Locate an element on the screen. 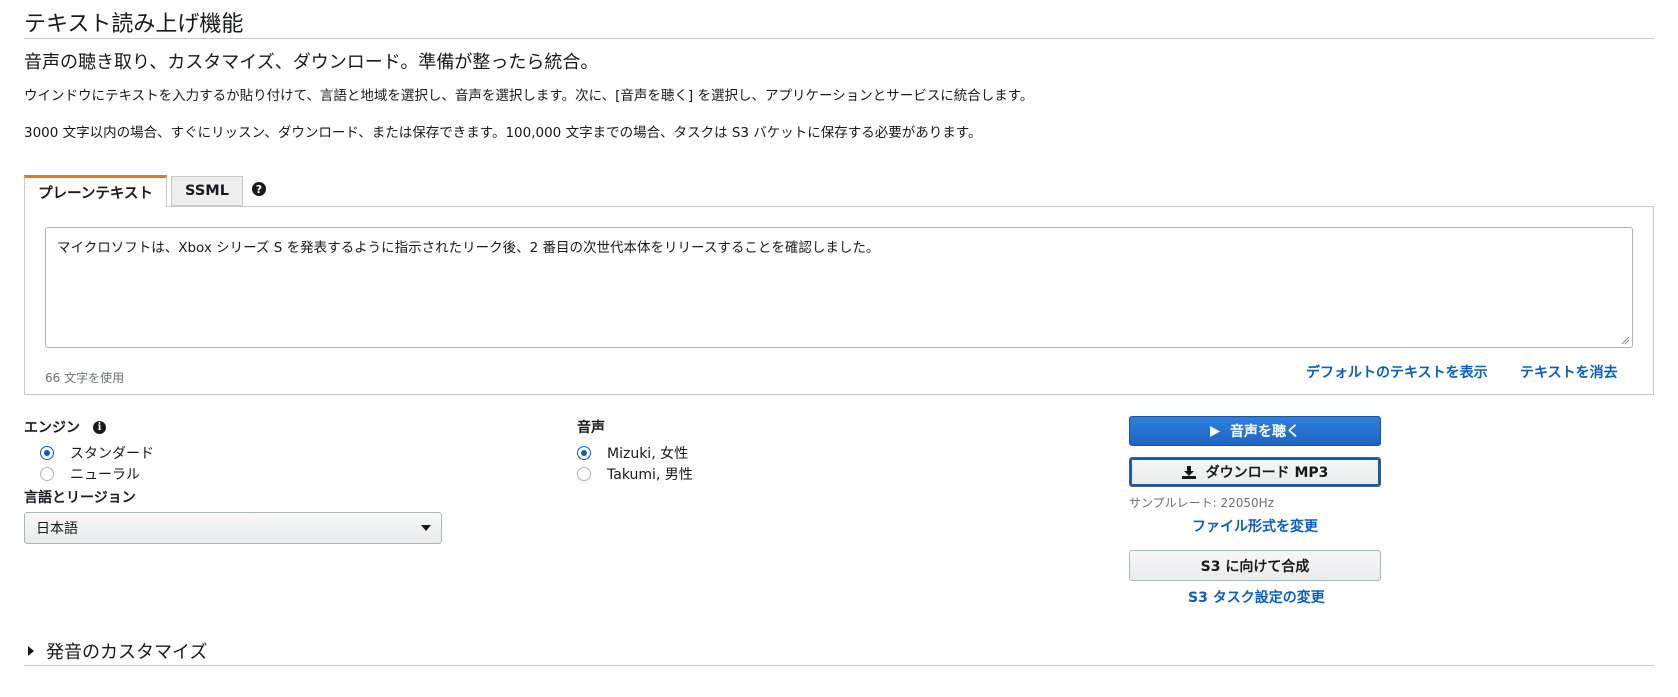 The width and height of the screenshot is (1678, 697). customize-pronunciation-expander: 発音のカスタマイズ is located at coordinates (117, 651).